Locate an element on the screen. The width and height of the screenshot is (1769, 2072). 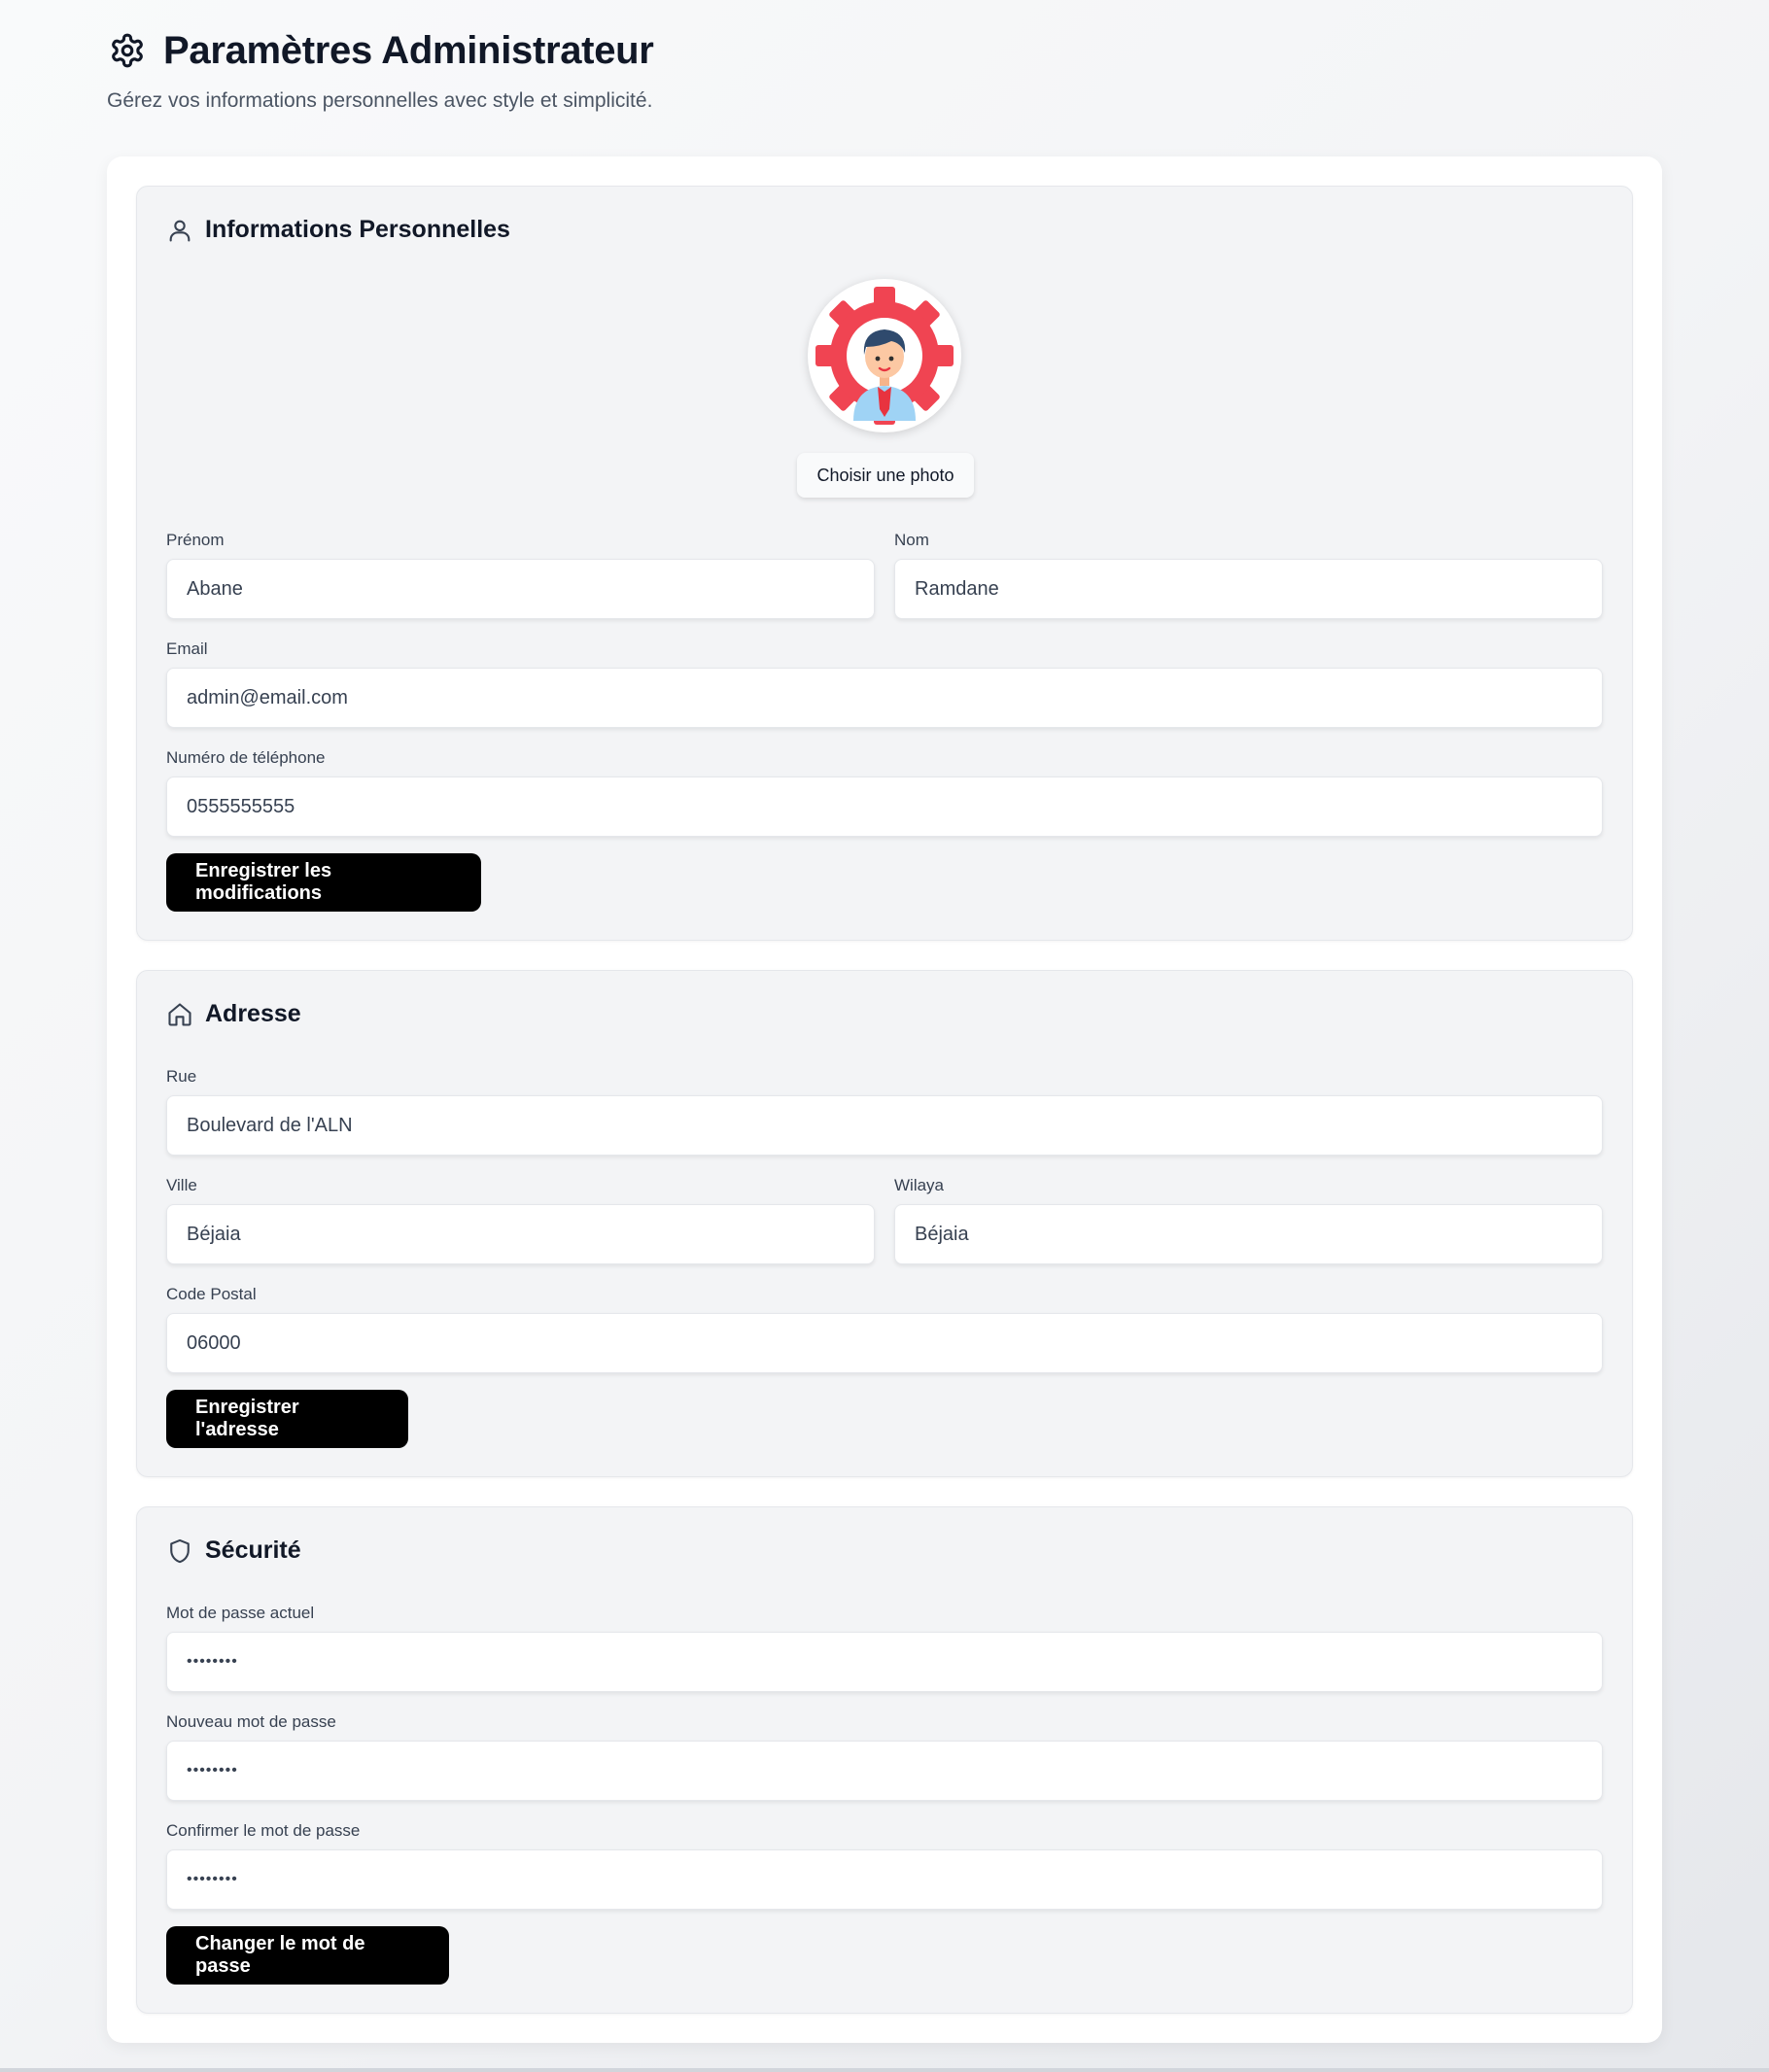
page-title: Paramètres Administrateur is located at coordinates (409, 50).